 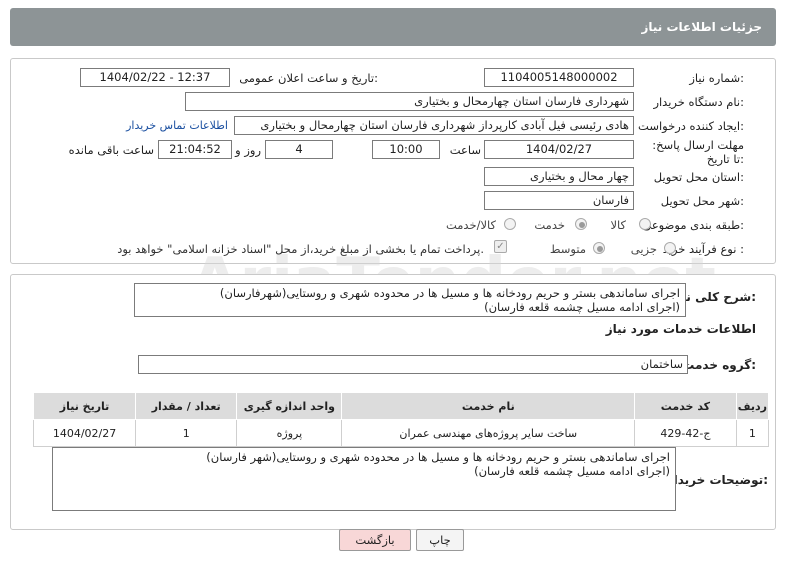 What do you see at coordinates (670, 248) in the screenshot?
I see `process-radio-minor` at bounding box center [670, 248].